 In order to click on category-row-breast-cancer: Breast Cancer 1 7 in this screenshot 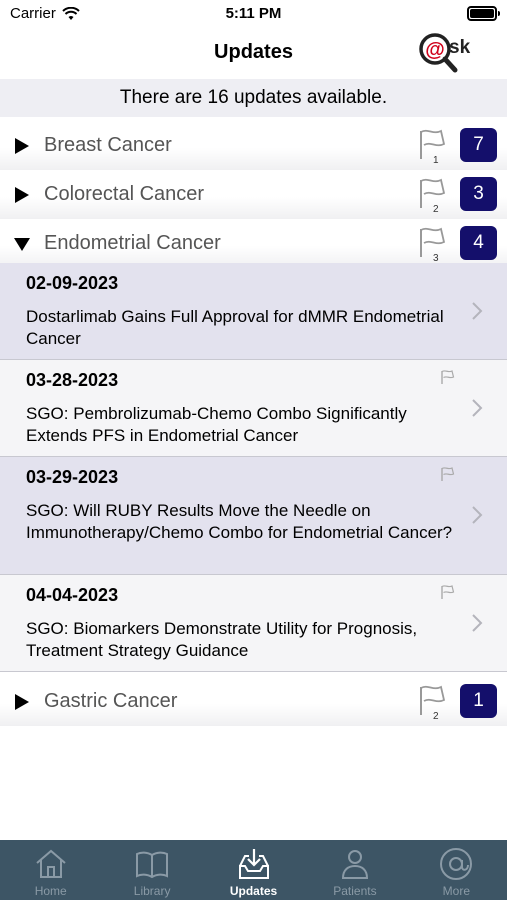, I will do `click(253, 145)`.